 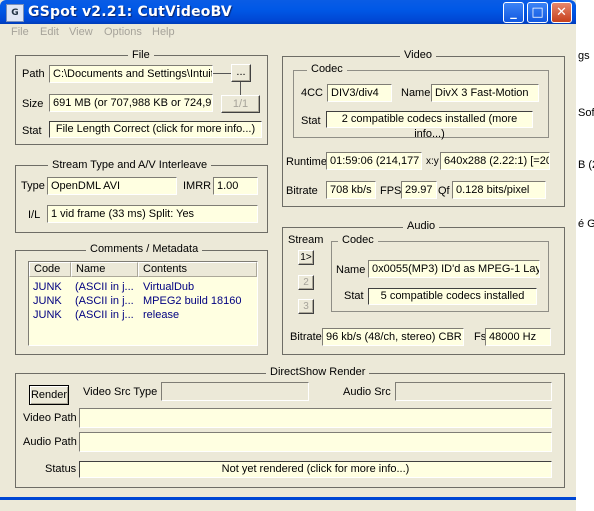 I want to click on background-text: gs, so click(x=584, y=56).